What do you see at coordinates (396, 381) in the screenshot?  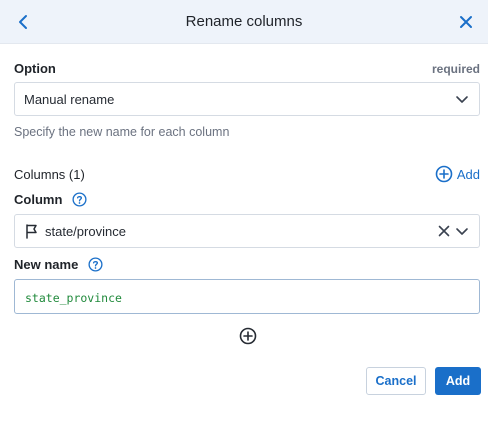 I see `cancel-button: Cancel` at bounding box center [396, 381].